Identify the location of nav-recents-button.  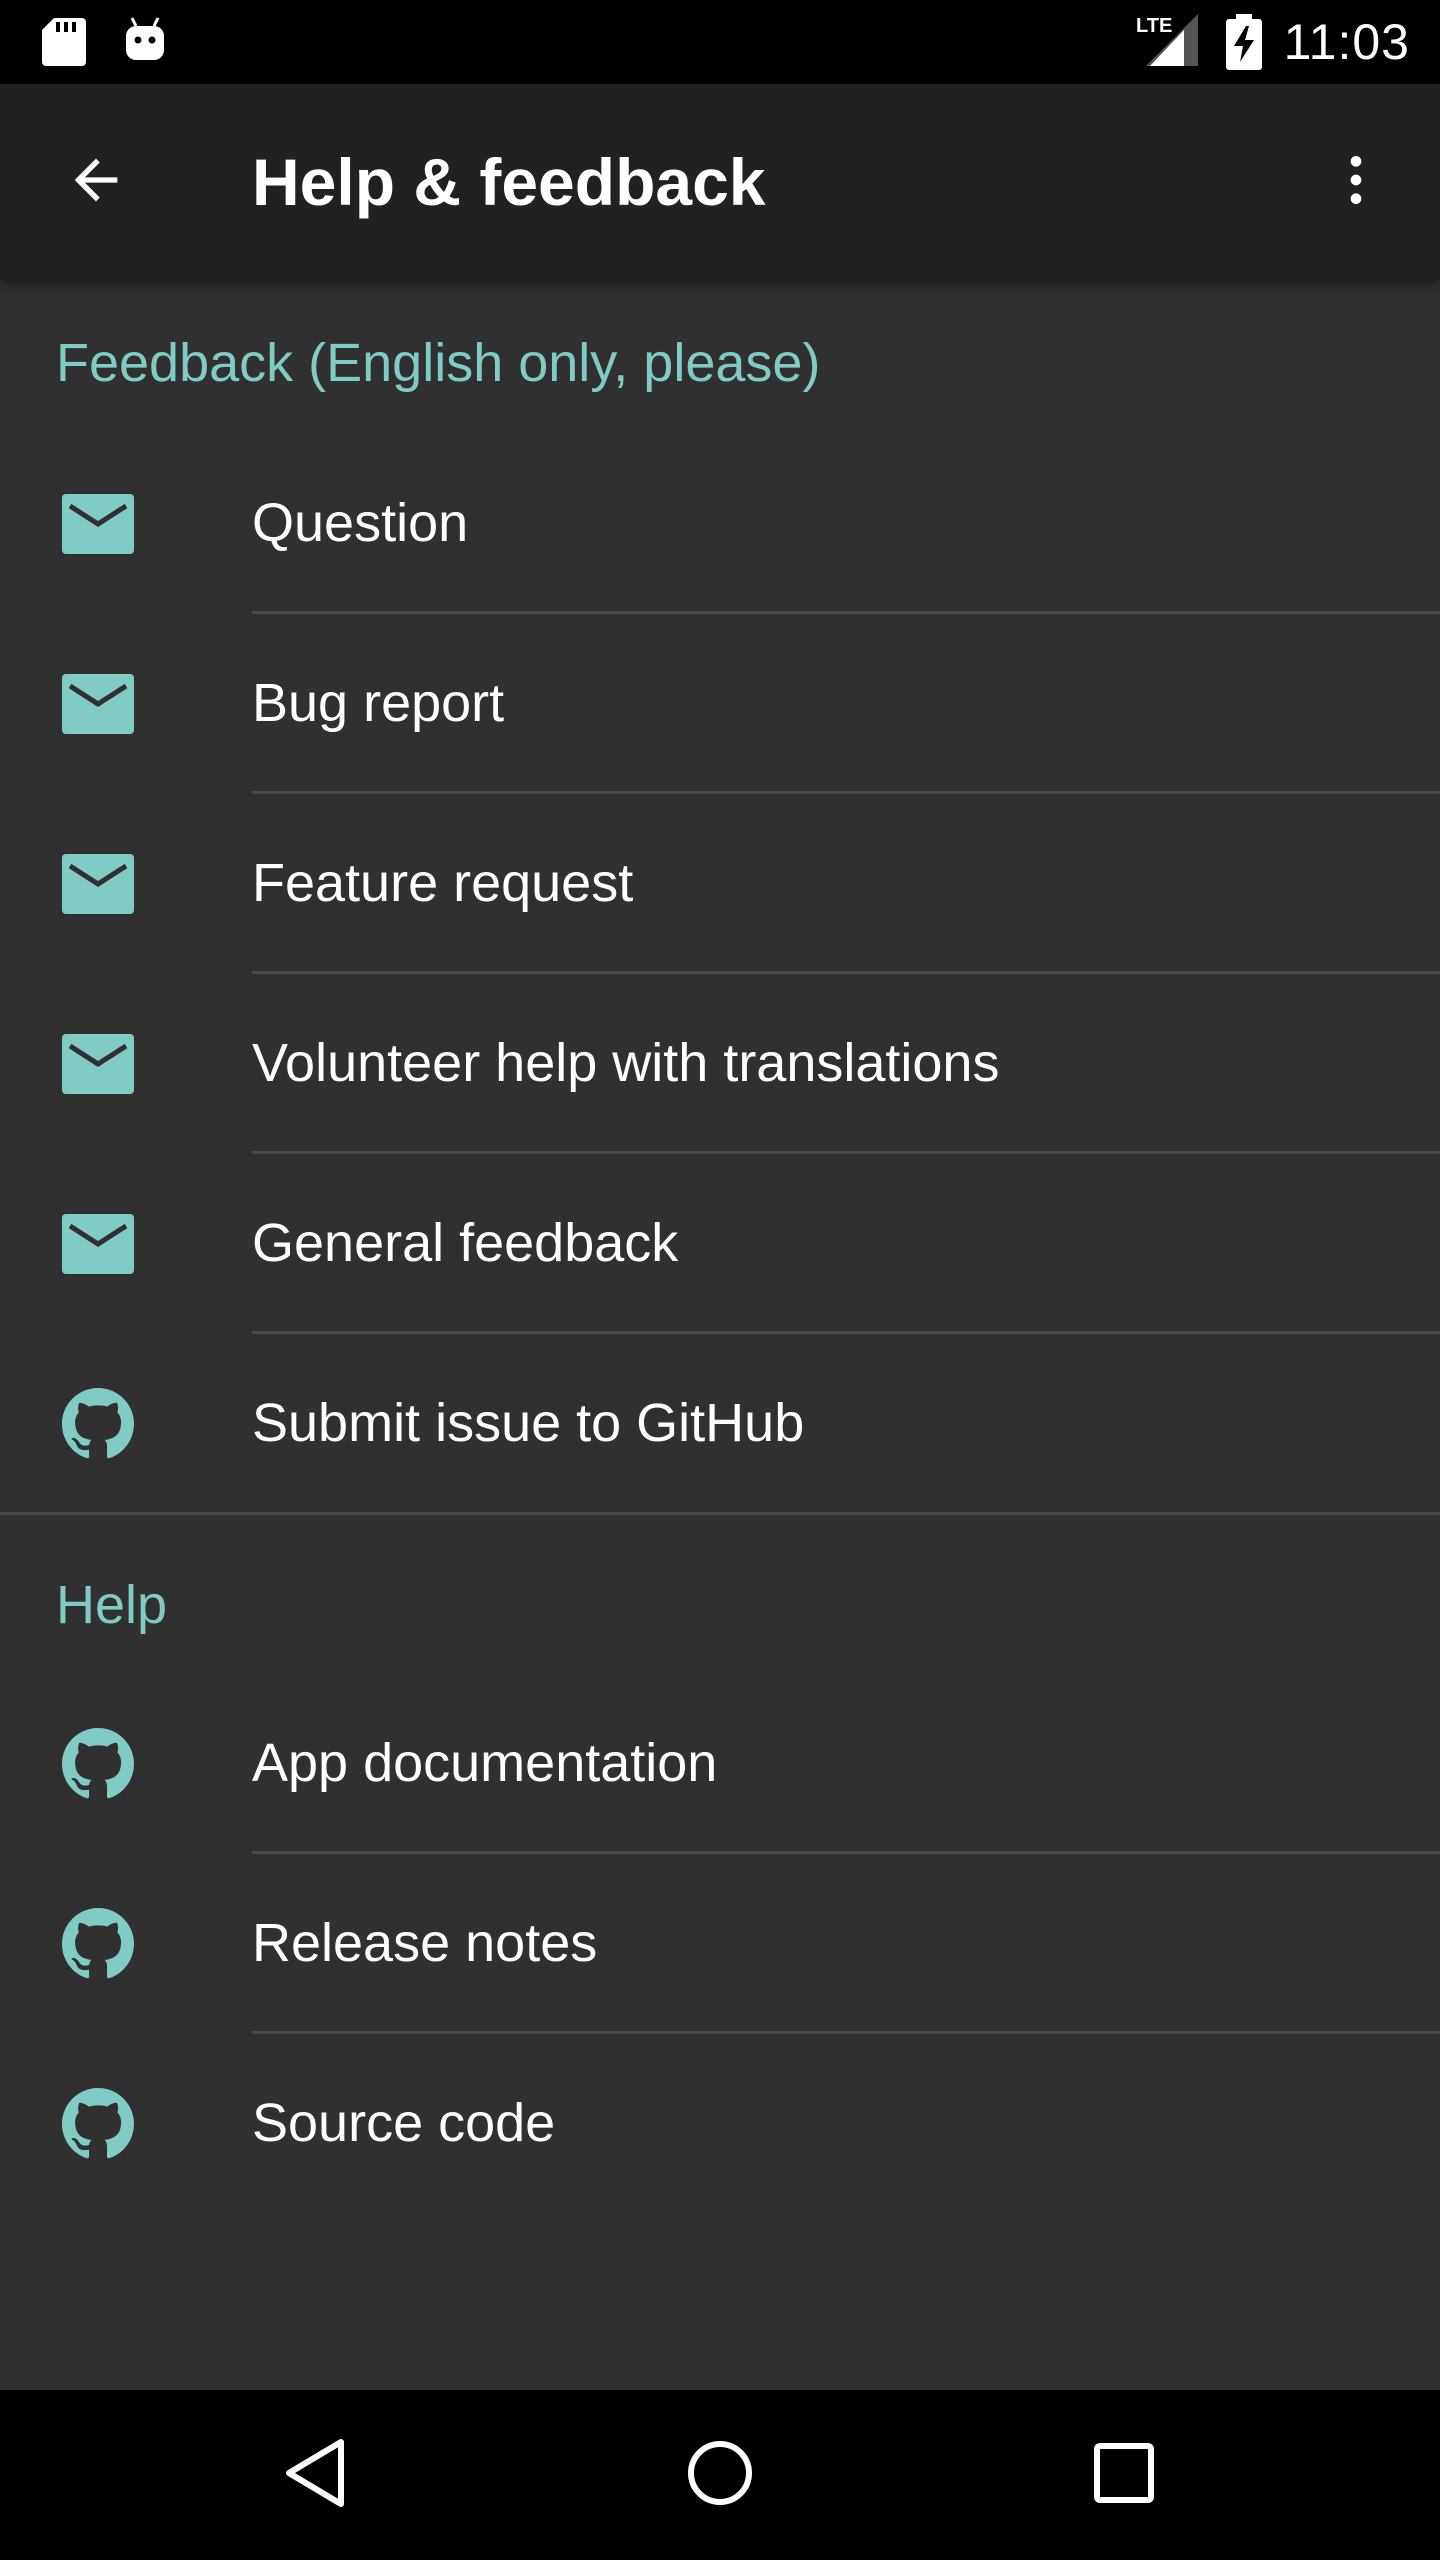
(1124, 2475).